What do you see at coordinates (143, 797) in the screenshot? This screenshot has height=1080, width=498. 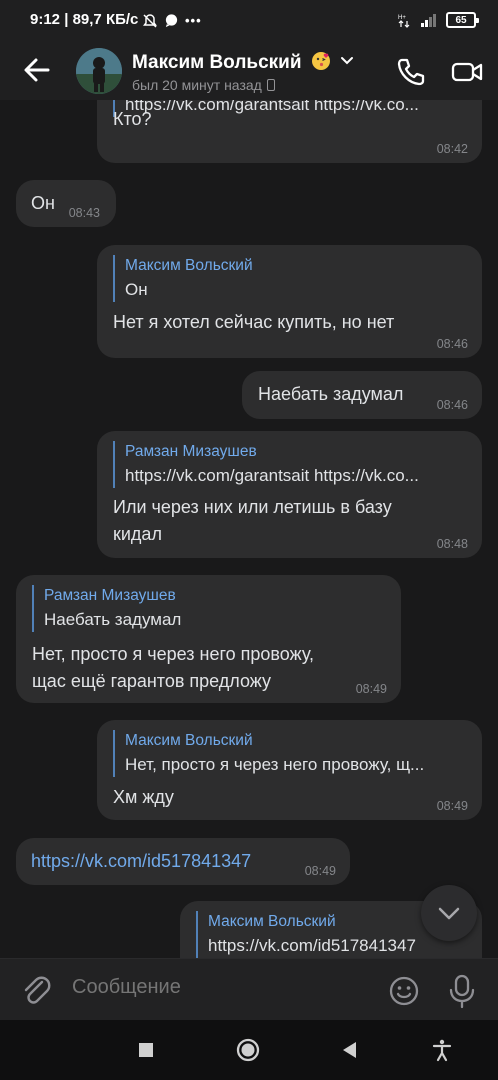 I see `message-text: Хм жду` at bounding box center [143, 797].